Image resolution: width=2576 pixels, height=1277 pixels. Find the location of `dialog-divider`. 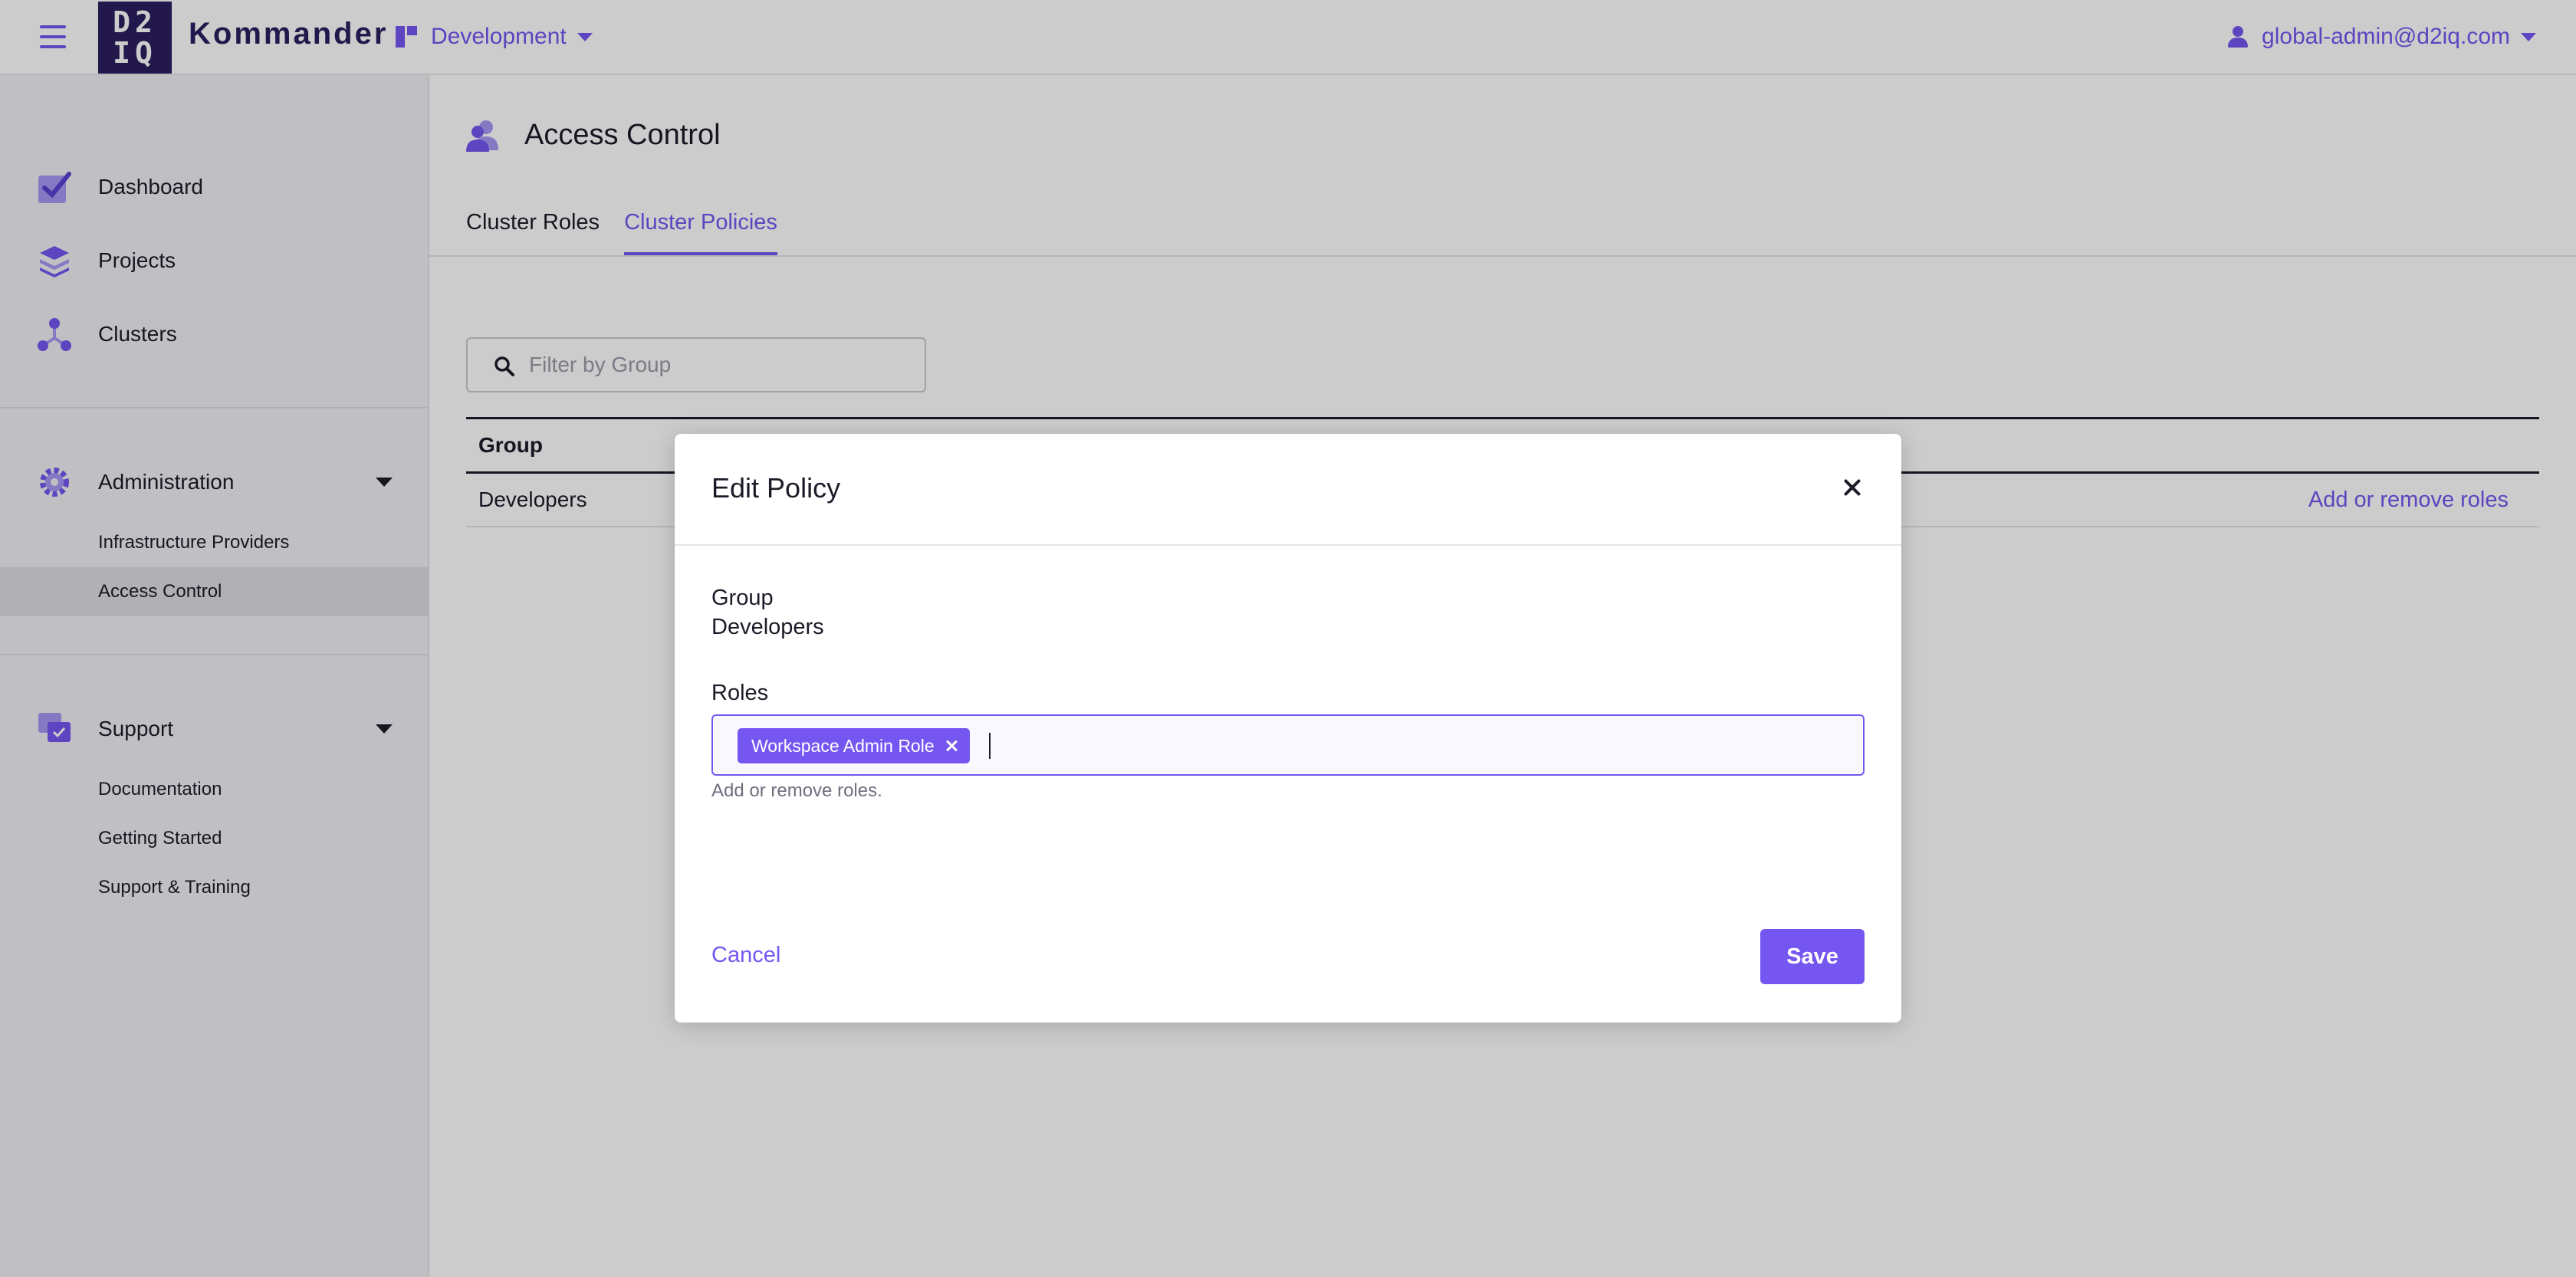

dialog-divider is located at coordinates (1288, 545).